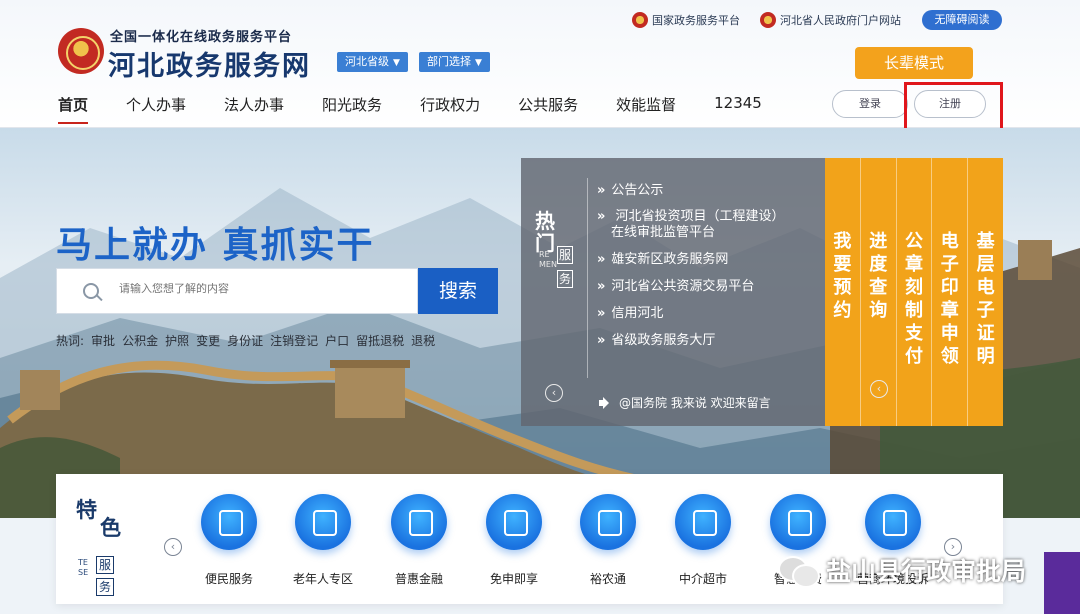 The image size is (1080, 614). What do you see at coordinates (105, 587) in the screenshot?
I see `featured-sub-char: 务` at bounding box center [105, 587].